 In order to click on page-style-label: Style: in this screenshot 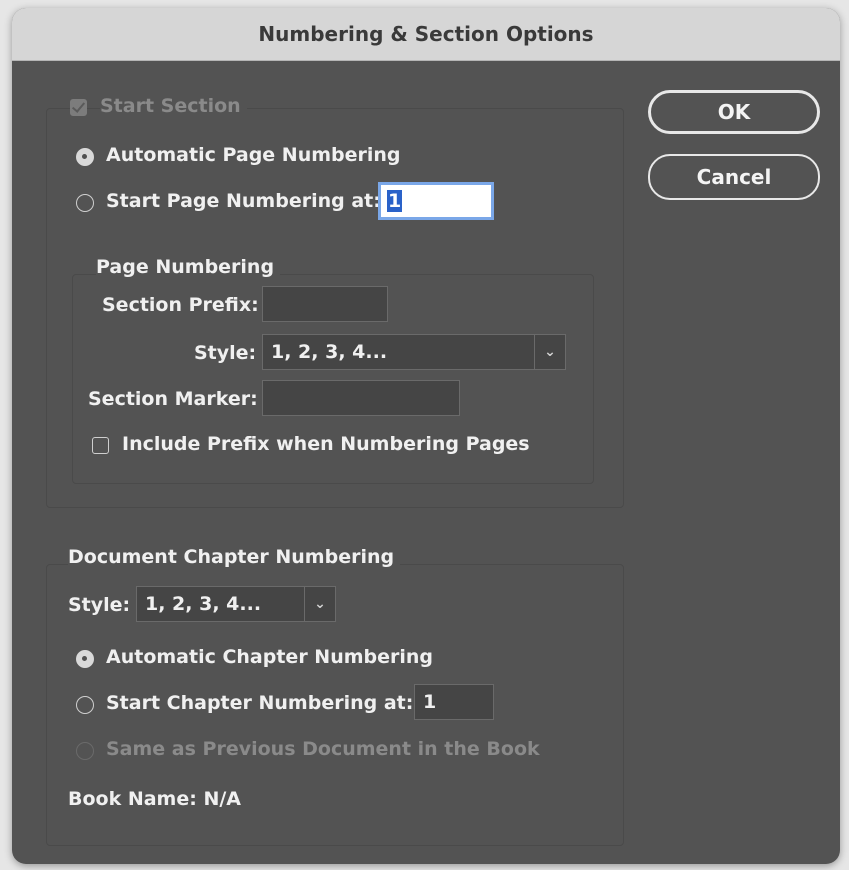, I will do `click(225, 353)`.